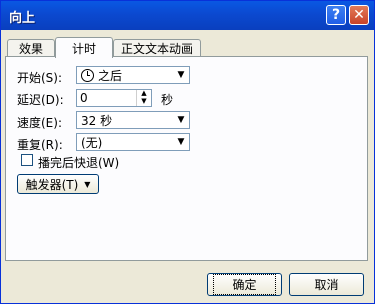 Image resolution: width=375 pixels, height=304 pixels. What do you see at coordinates (22, 18) in the screenshot?
I see `window-title: 向上` at bounding box center [22, 18].